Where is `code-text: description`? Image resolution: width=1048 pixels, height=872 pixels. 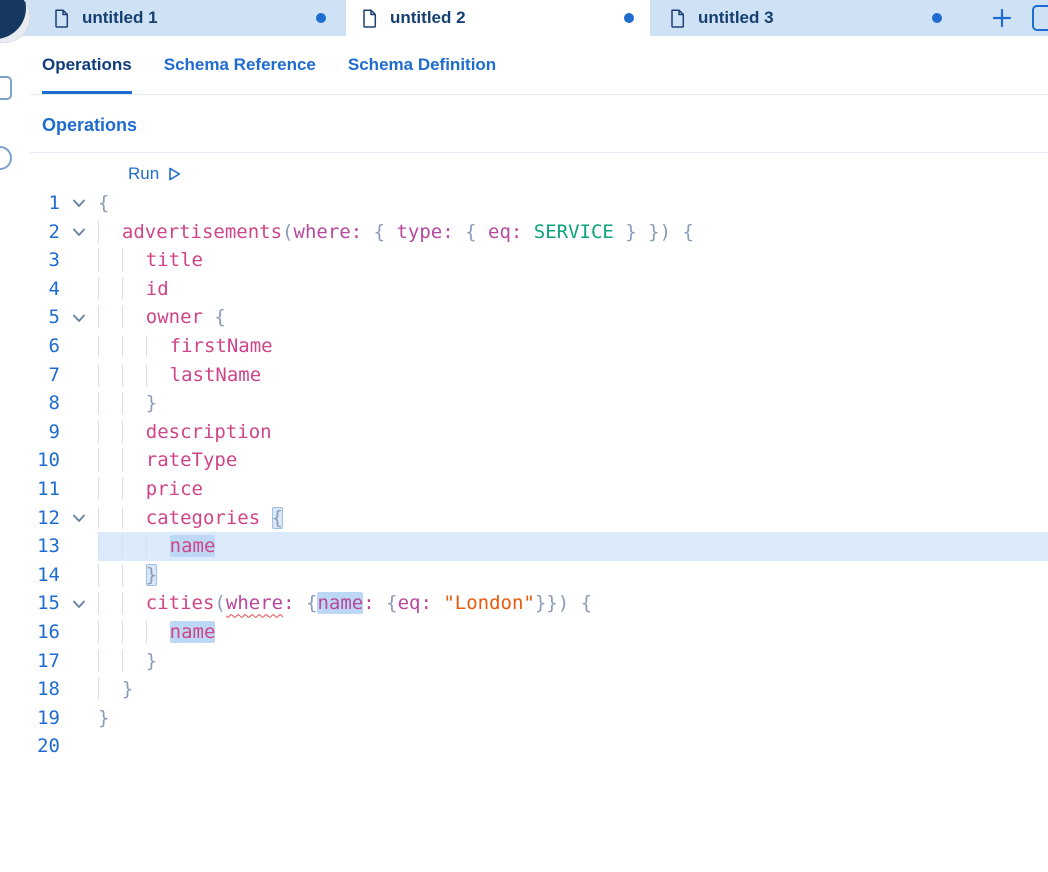
code-text: description is located at coordinates (573, 432).